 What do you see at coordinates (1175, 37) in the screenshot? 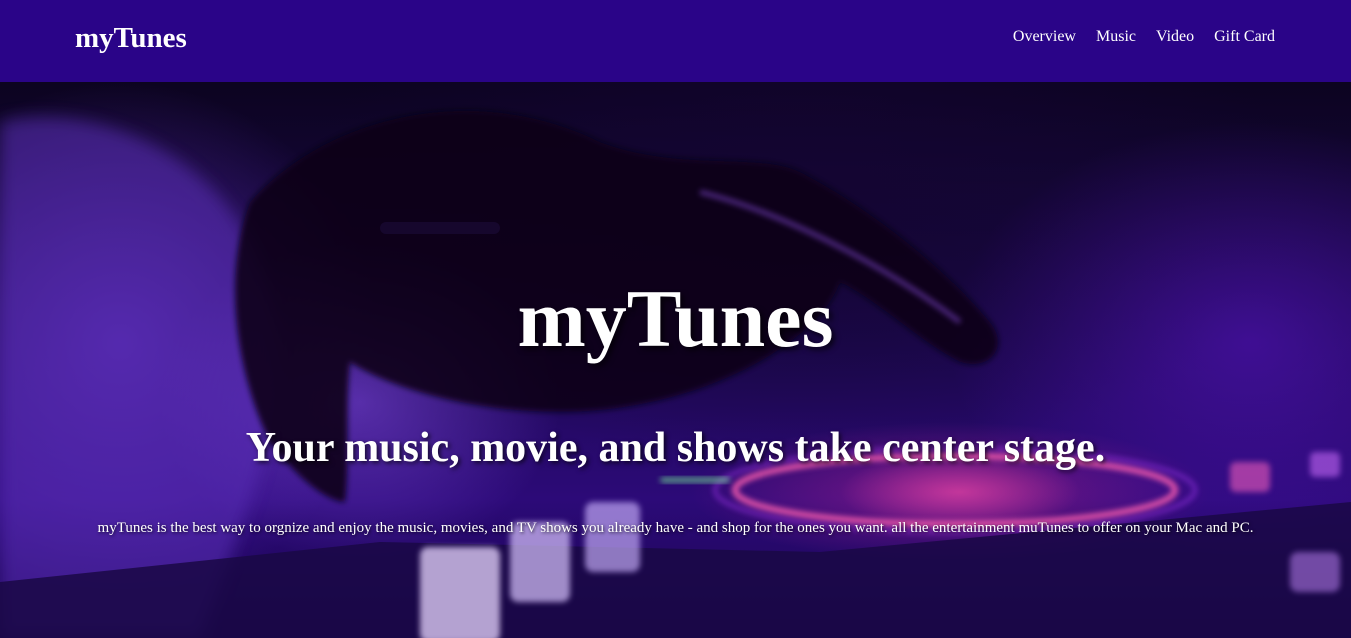
I see `nav-link-video: Video` at bounding box center [1175, 37].